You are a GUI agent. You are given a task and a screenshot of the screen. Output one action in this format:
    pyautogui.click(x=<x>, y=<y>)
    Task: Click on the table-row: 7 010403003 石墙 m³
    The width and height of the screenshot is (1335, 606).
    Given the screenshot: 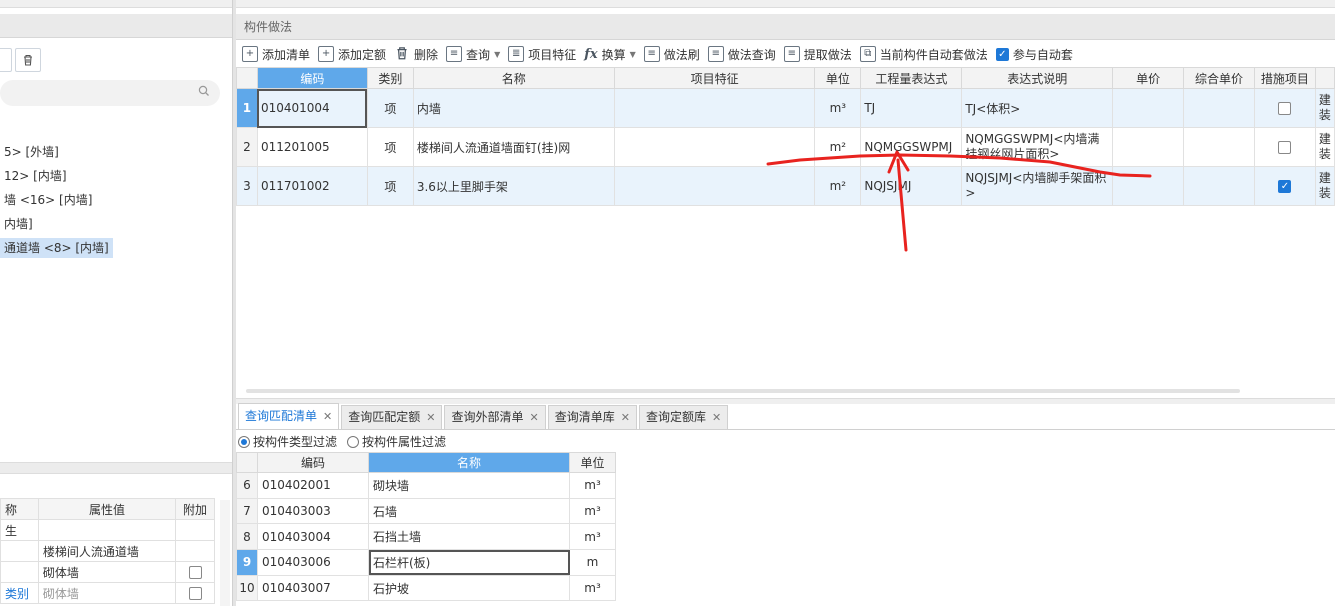 What is the action you would take?
    pyautogui.click(x=426, y=511)
    